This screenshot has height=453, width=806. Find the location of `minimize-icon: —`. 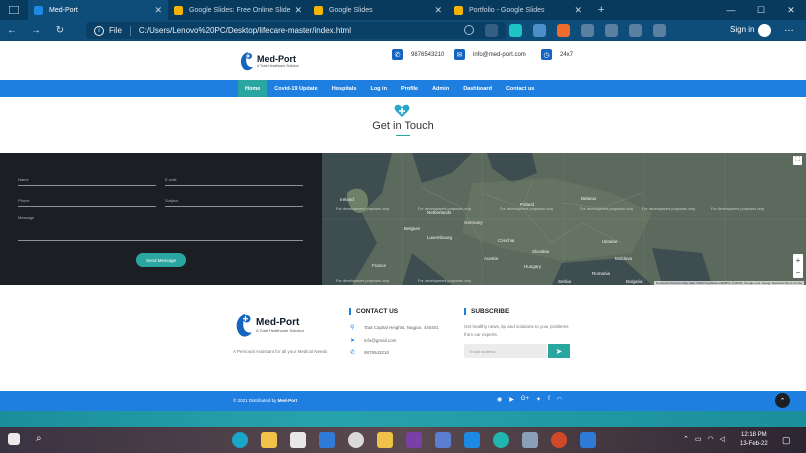

minimize-icon: — is located at coordinates (731, 10).